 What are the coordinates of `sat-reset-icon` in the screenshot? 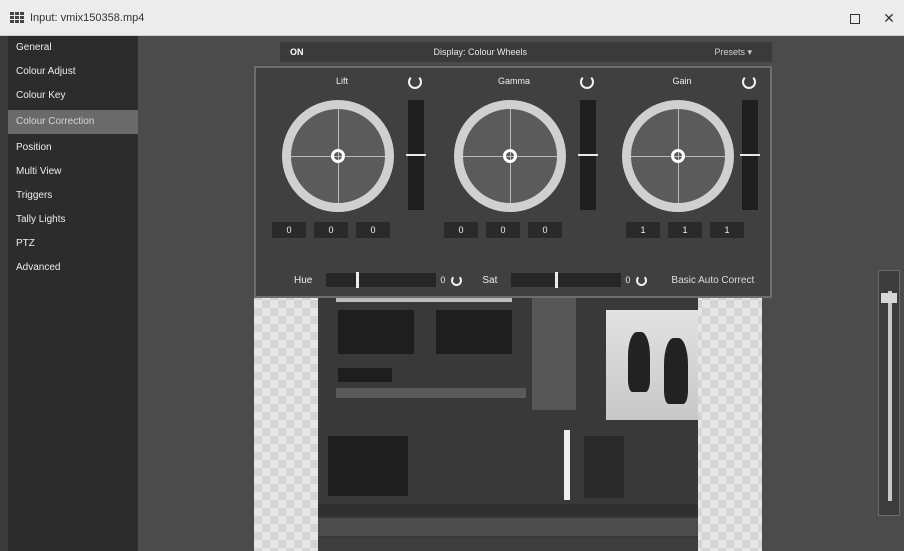 It's located at (642, 280).